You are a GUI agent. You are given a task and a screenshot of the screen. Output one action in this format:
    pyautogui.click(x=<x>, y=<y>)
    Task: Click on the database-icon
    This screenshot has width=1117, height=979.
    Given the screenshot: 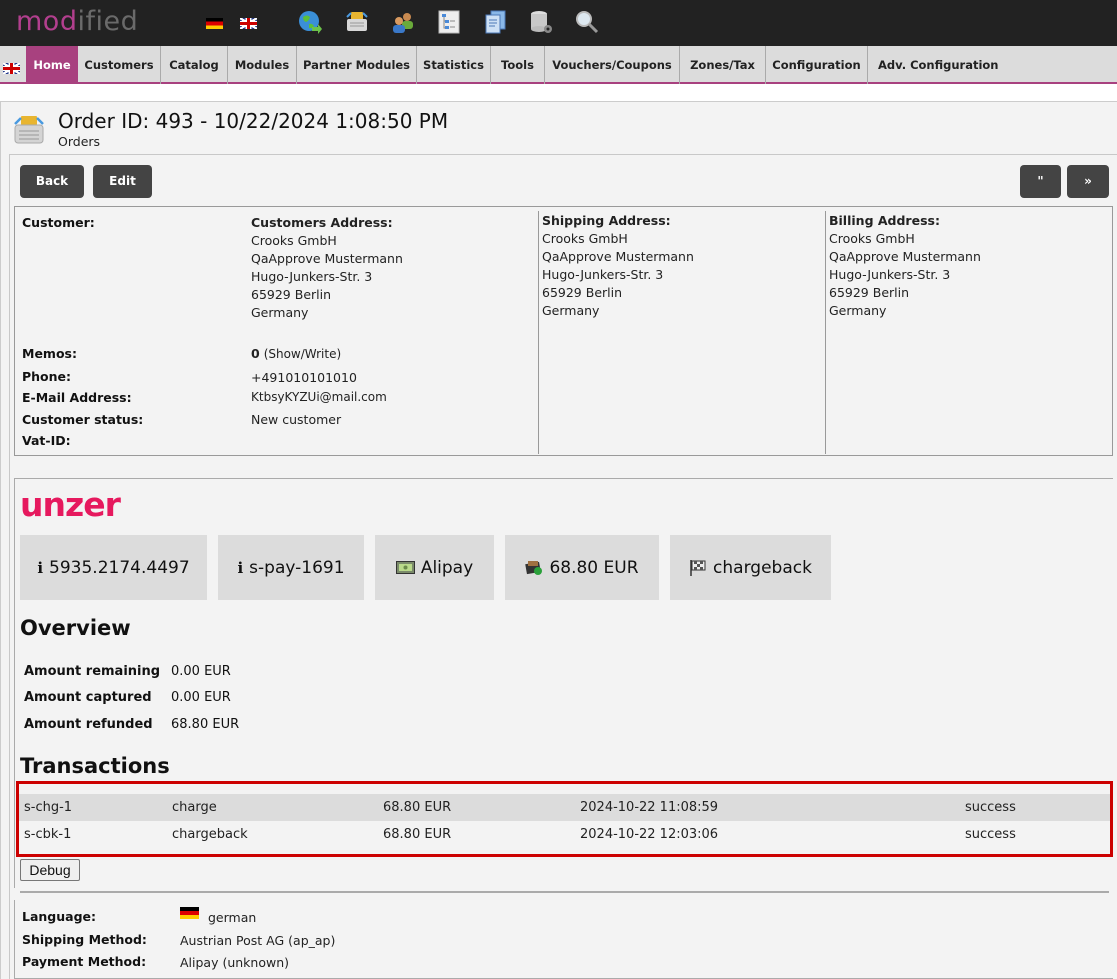 What is the action you would take?
    pyautogui.click(x=541, y=22)
    